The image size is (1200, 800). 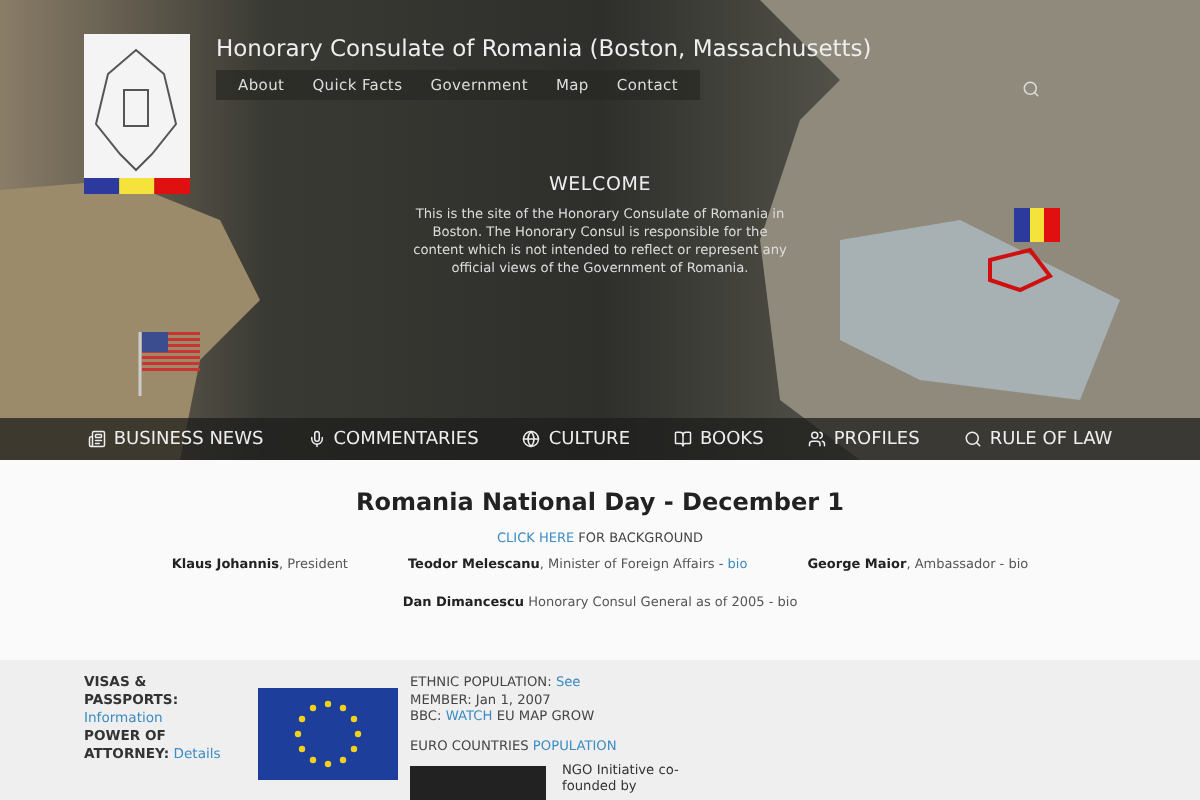 What do you see at coordinates (863, 439) in the screenshot?
I see `category-link: PROFILES` at bounding box center [863, 439].